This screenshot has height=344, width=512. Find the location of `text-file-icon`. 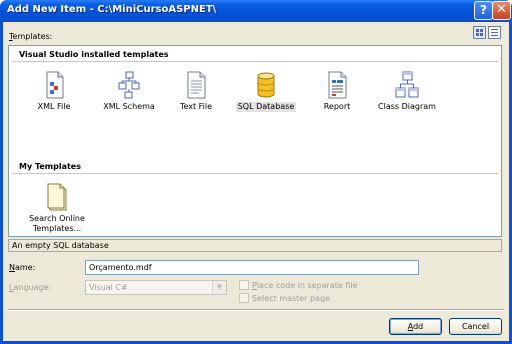

text-file-icon is located at coordinates (196, 85).